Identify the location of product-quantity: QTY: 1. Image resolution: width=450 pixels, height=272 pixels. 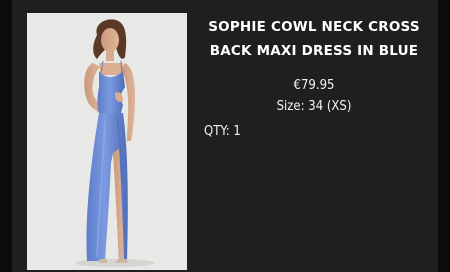
(222, 131).